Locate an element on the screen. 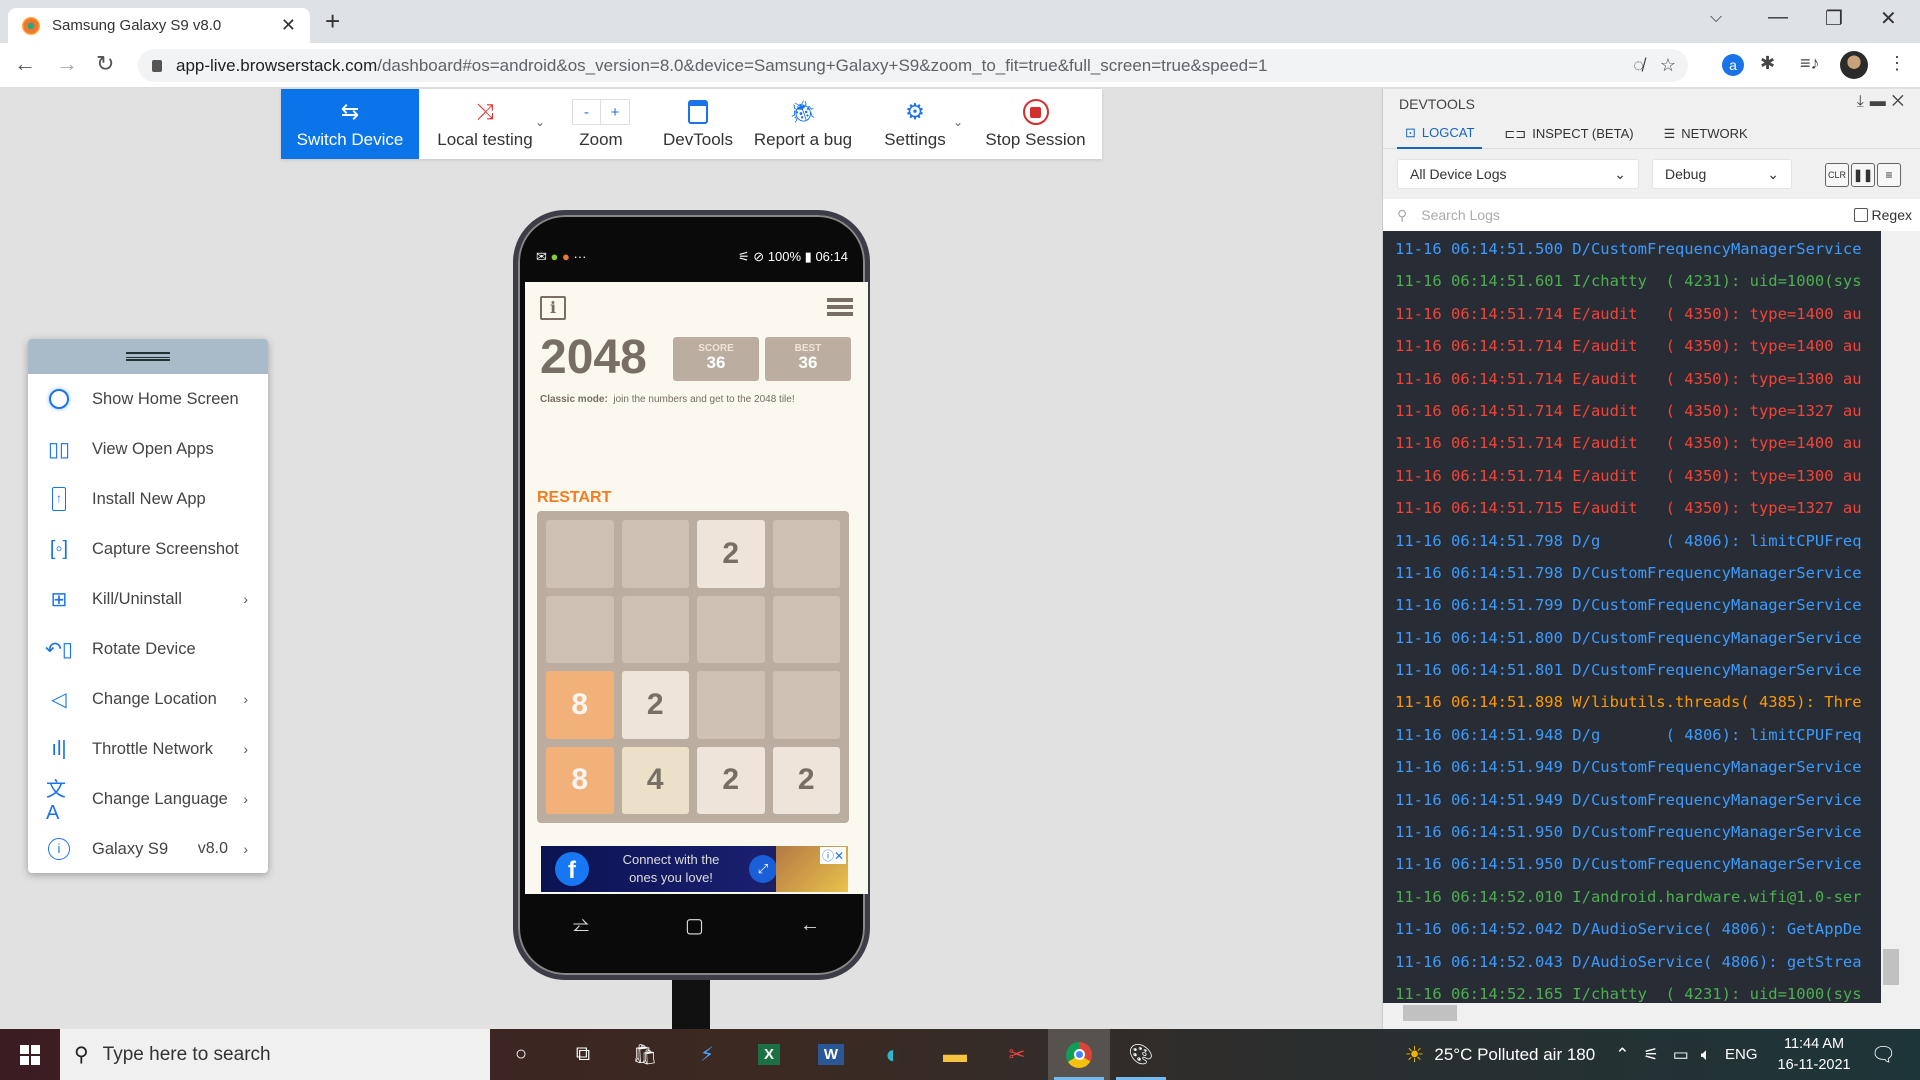 The height and width of the screenshot is (1080, 1920). empty-cell is located at coordinates (731, 629).